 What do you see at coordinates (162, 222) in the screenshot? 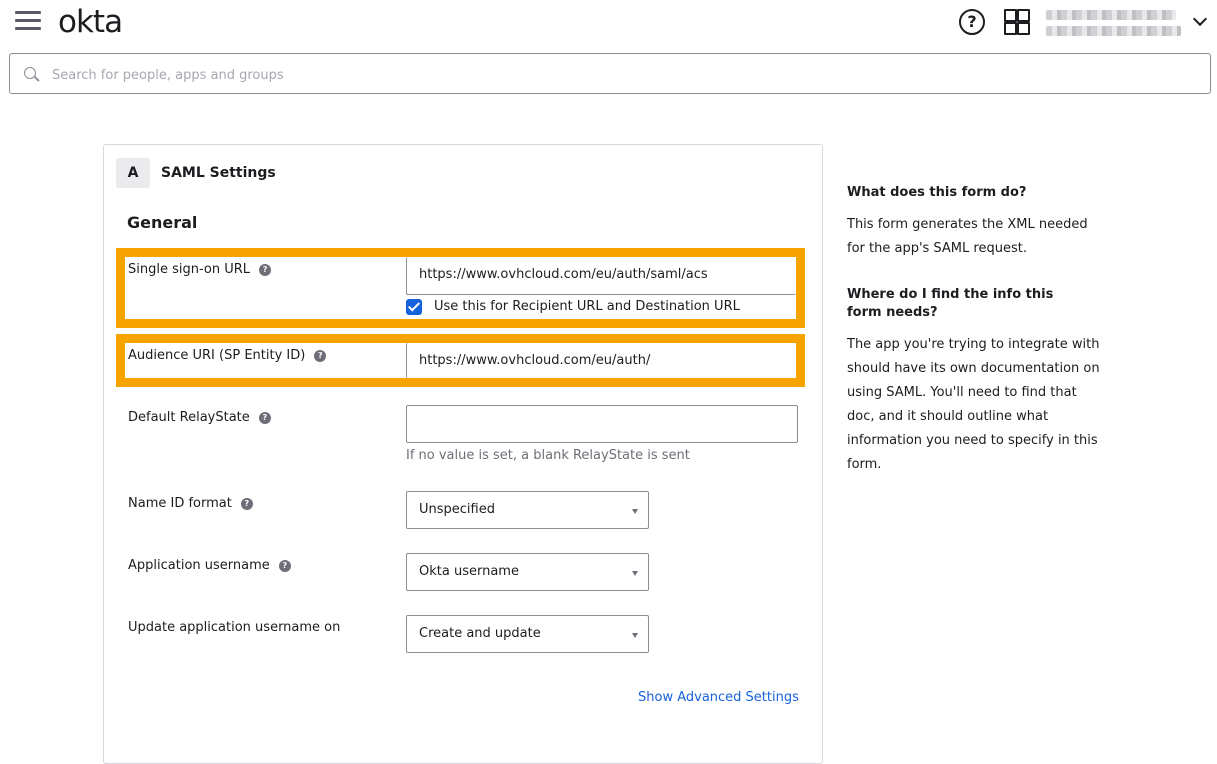
I see `section-heading: General` at bounding box center [162, 222].